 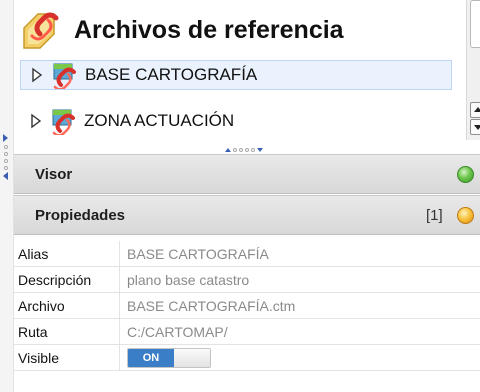 I want to click on tree-item-label: BASE CARTOGRAFÍA, so click(x=171, y=74).